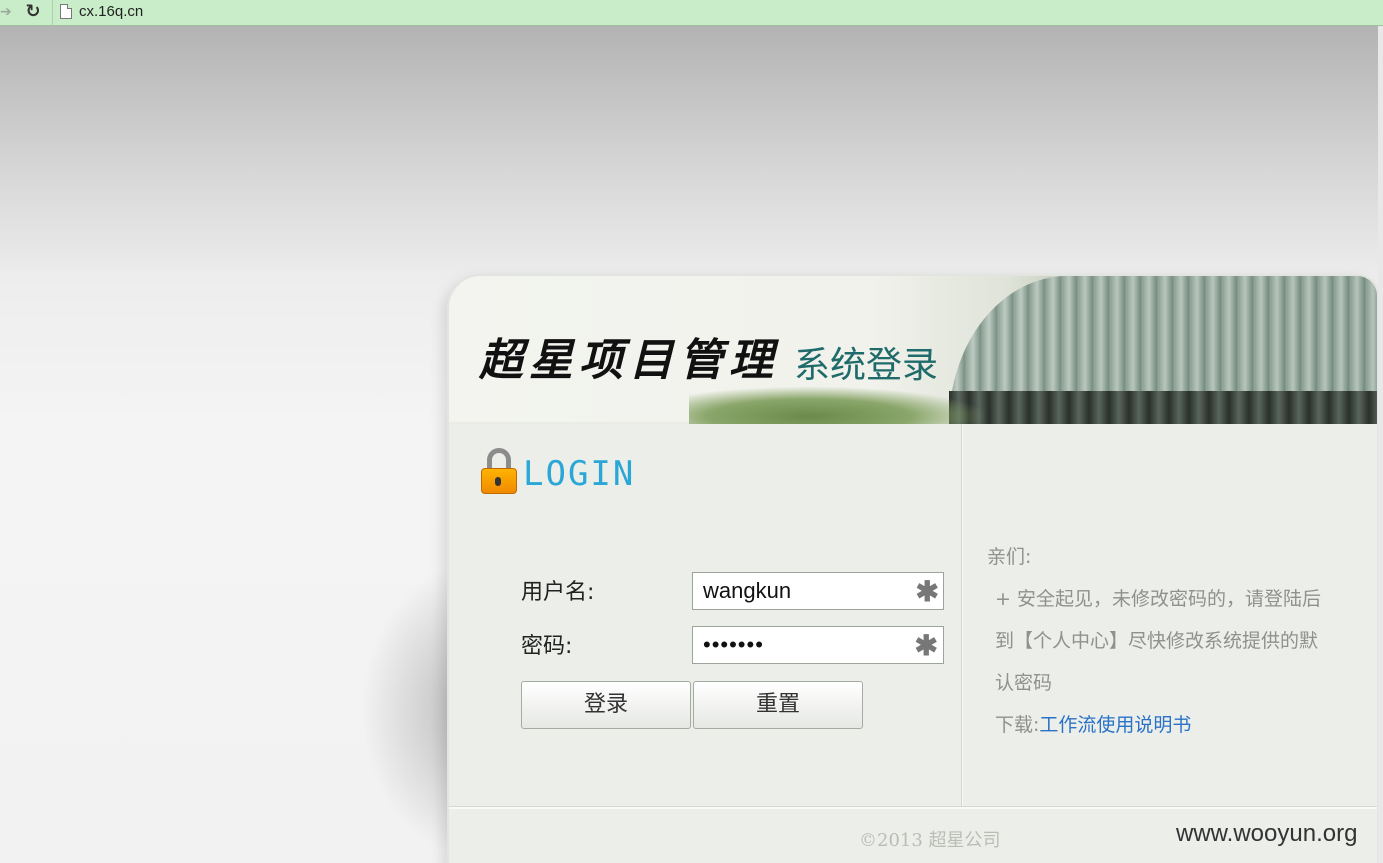 This screenshot has height=863, width=1383. Describe the element at coordinates (33, 12) in the screenshot. I see `reload-icon: ↻` at that location.